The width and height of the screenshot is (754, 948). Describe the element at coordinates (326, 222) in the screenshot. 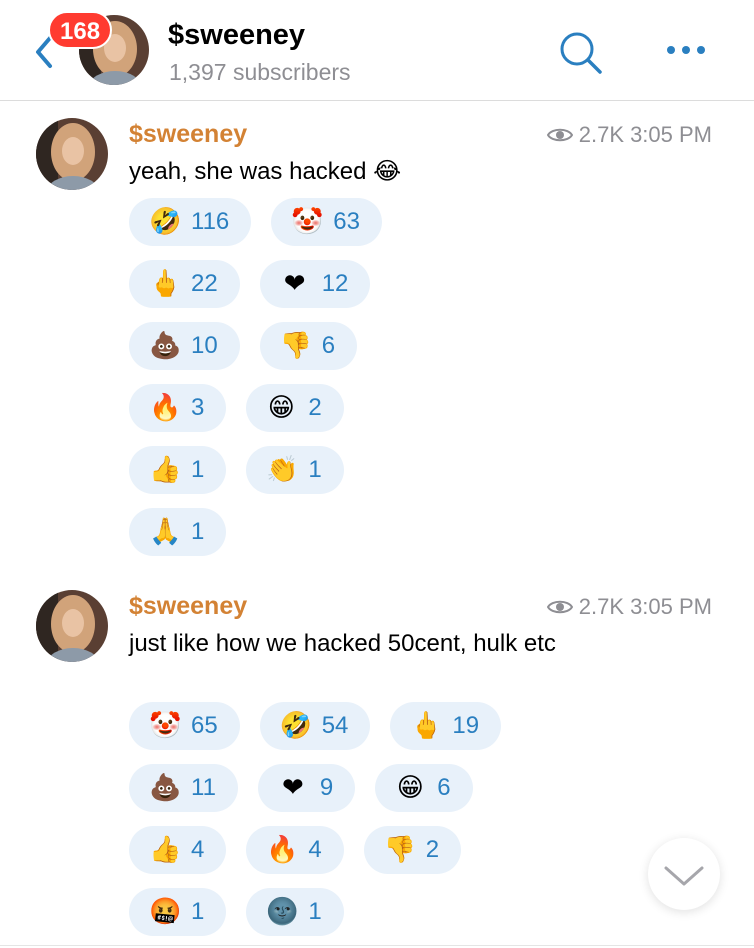

I see `reaction-button: 🤡 63` at that location.